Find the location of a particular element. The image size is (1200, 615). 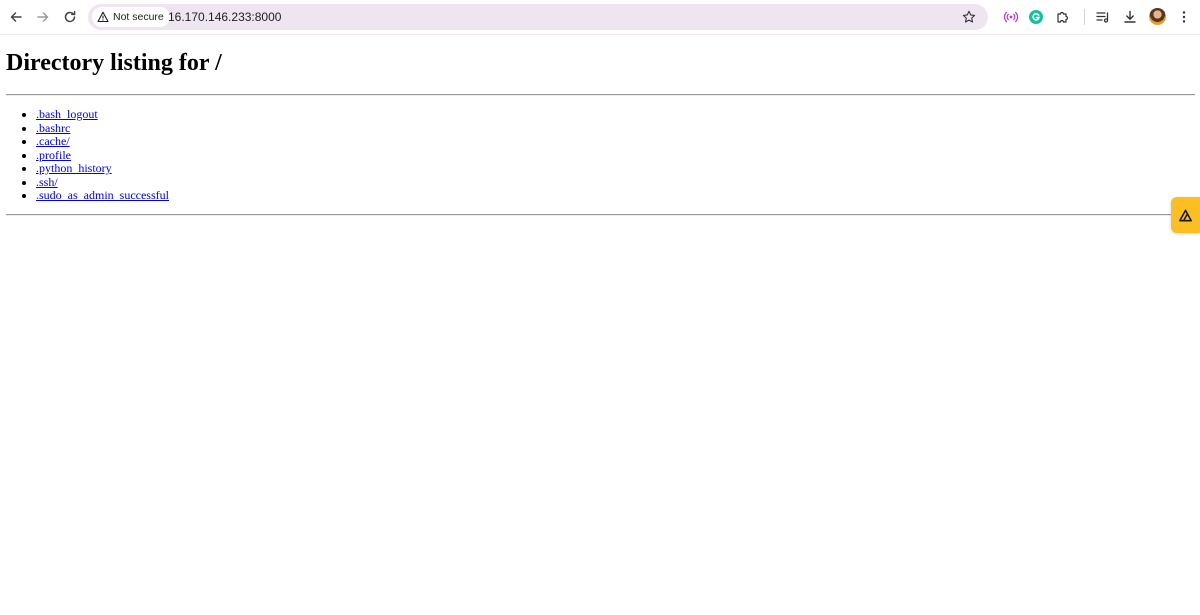

file-link: .bash_logout is located at coordinates (67, 114).